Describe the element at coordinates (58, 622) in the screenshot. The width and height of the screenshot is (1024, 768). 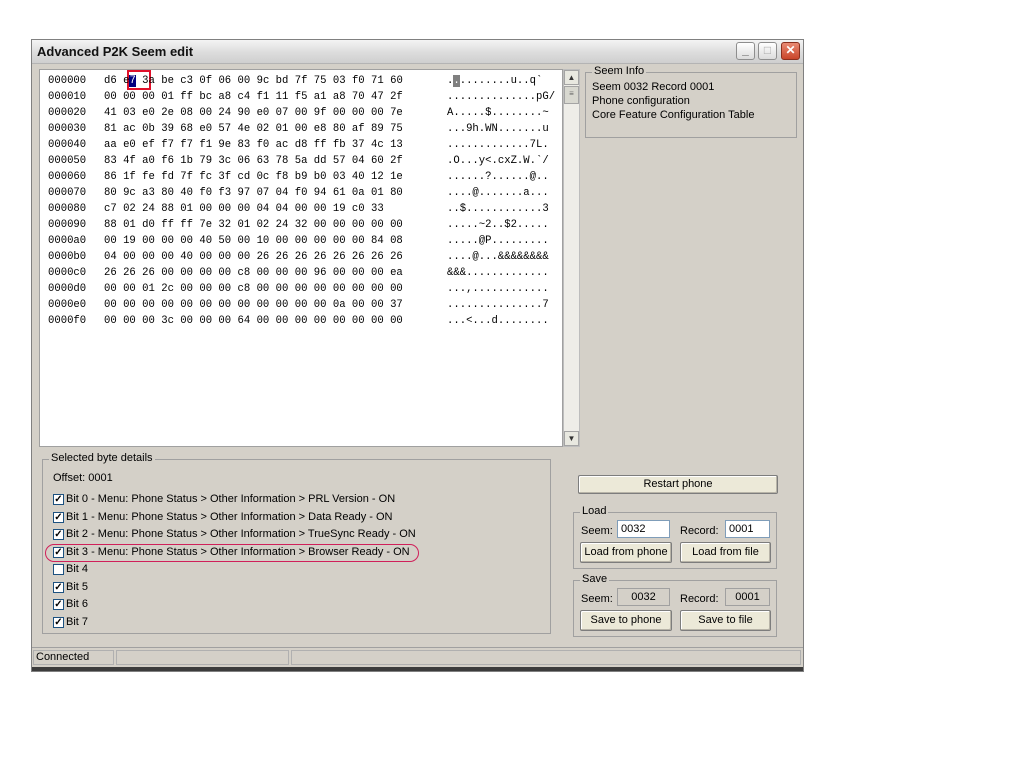
I see `bit-7-checkbox: ✓` at that location.